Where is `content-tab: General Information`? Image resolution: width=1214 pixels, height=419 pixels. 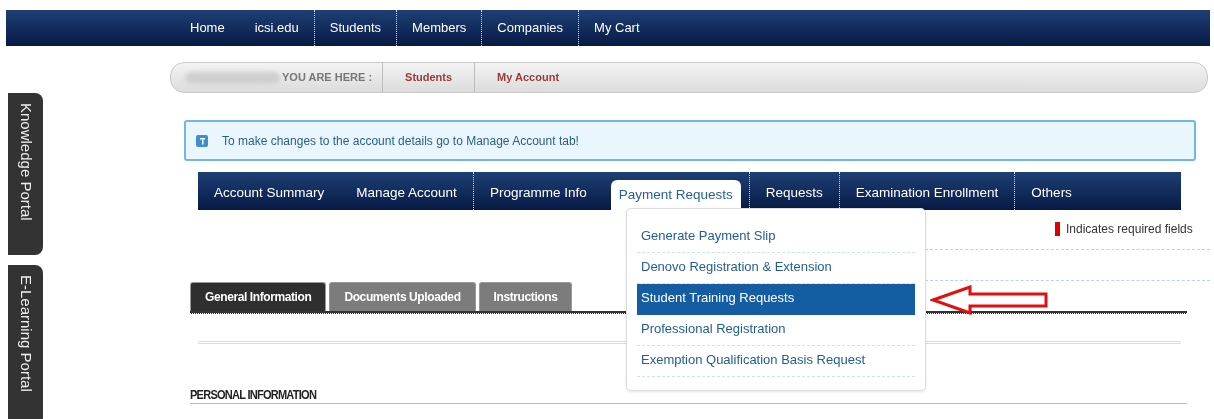 content-tab: General Information is located at coordinates (258, 296).